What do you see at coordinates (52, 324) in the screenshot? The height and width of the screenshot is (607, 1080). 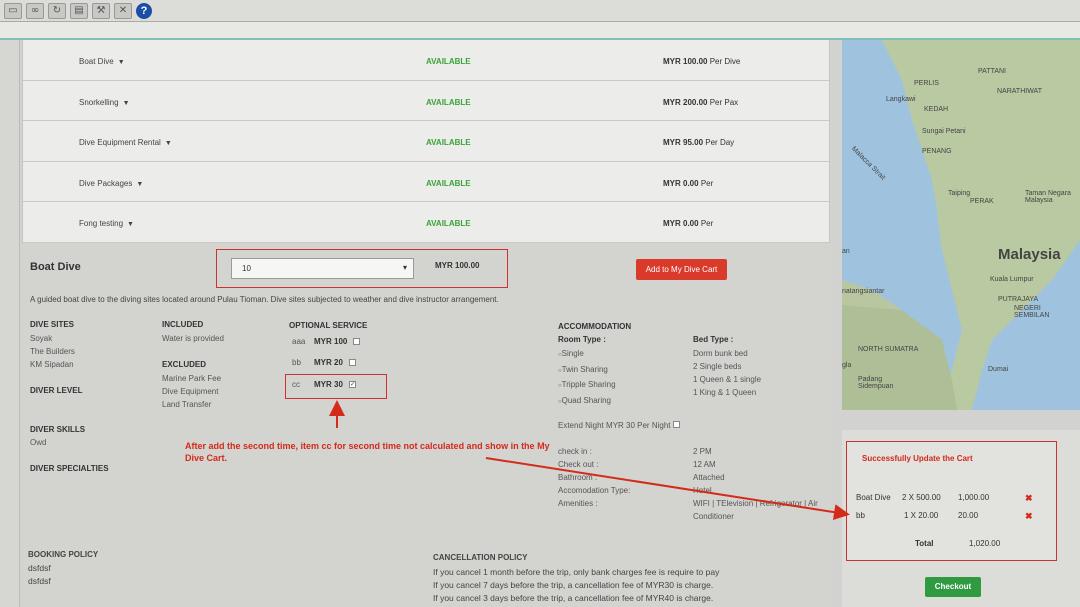 I see `dive-sites-title: DIVE SITES` at bounding box center [52, 324].